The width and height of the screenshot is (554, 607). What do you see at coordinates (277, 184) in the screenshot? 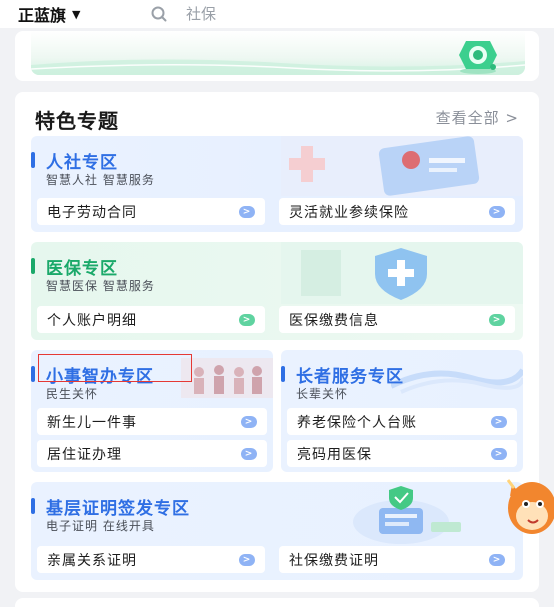
I see `zone-hr: 人社专区 智慧人社 智慧服务 电子劳动合同 > 灵活就业参续保险 >` at bounding box center [277, 184].